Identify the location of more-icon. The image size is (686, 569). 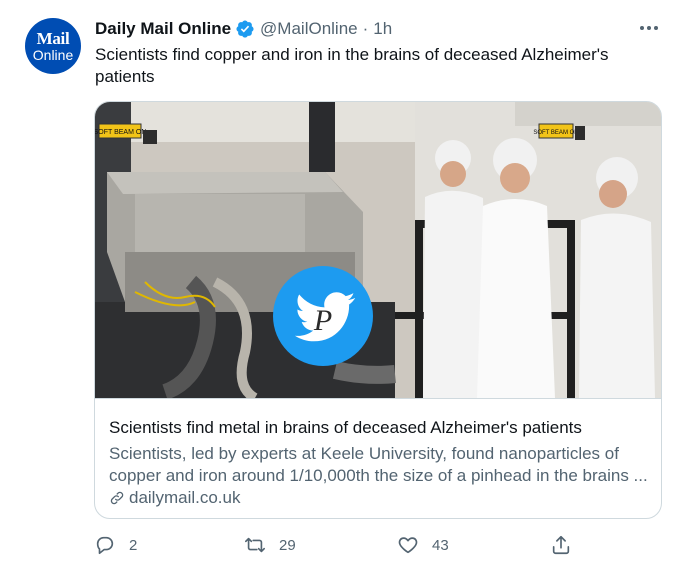
(649, 28).